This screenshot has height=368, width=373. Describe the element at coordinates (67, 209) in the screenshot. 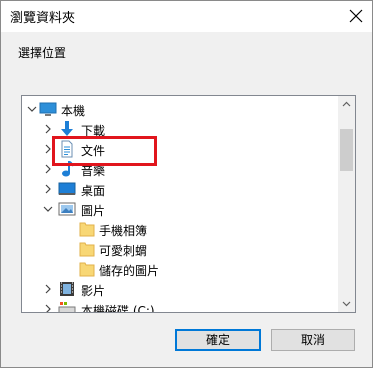

I see `pictures-icon` at that location.